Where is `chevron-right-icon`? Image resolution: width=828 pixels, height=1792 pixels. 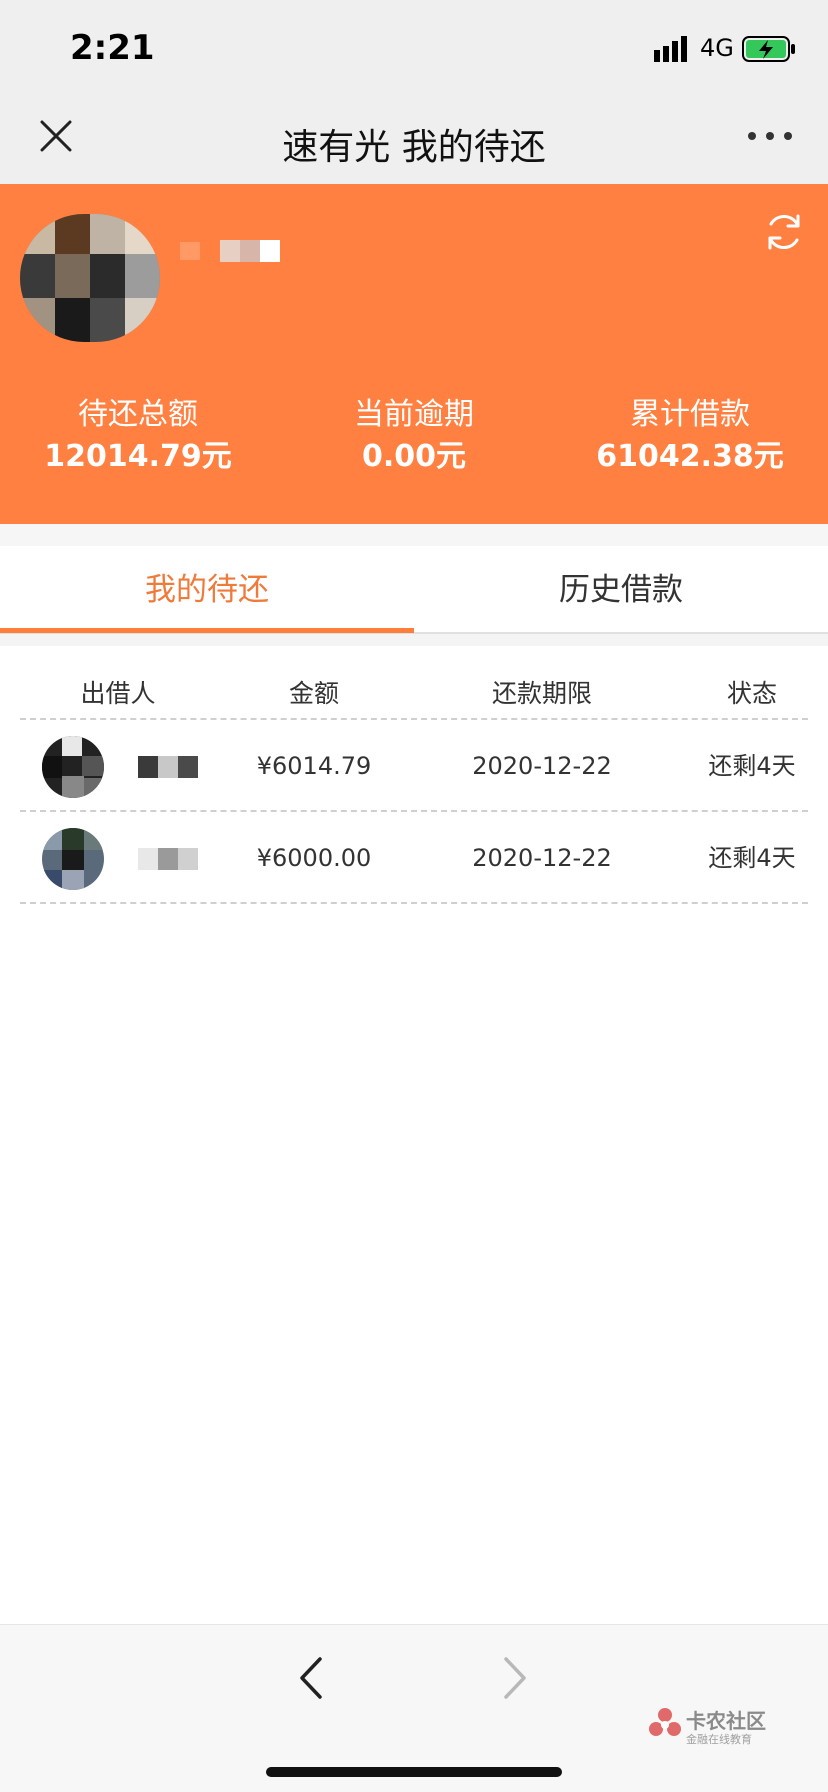 chevron-right-icon is located at coordinates (515, 1678).